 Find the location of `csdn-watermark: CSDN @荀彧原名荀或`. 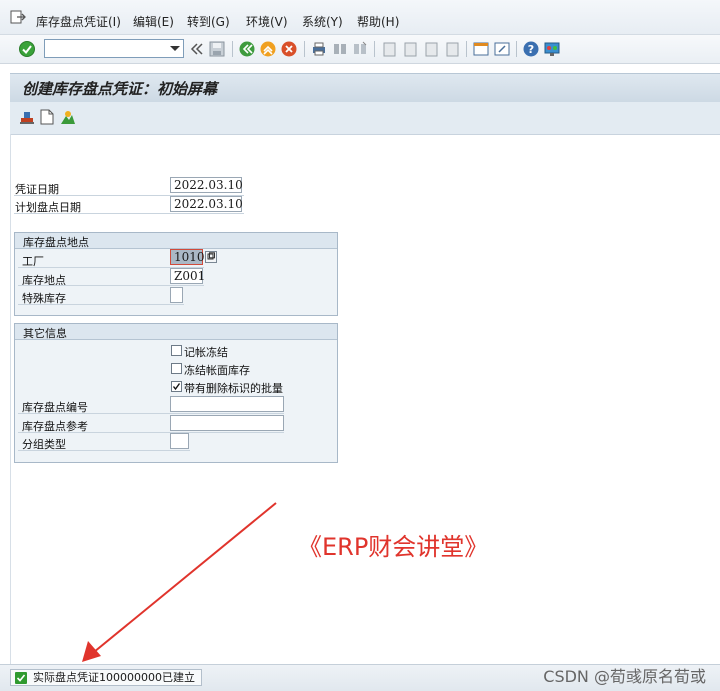

csdn-watermark: CSDN @荀彧原名荀或 is located at coordinates (624, 676).